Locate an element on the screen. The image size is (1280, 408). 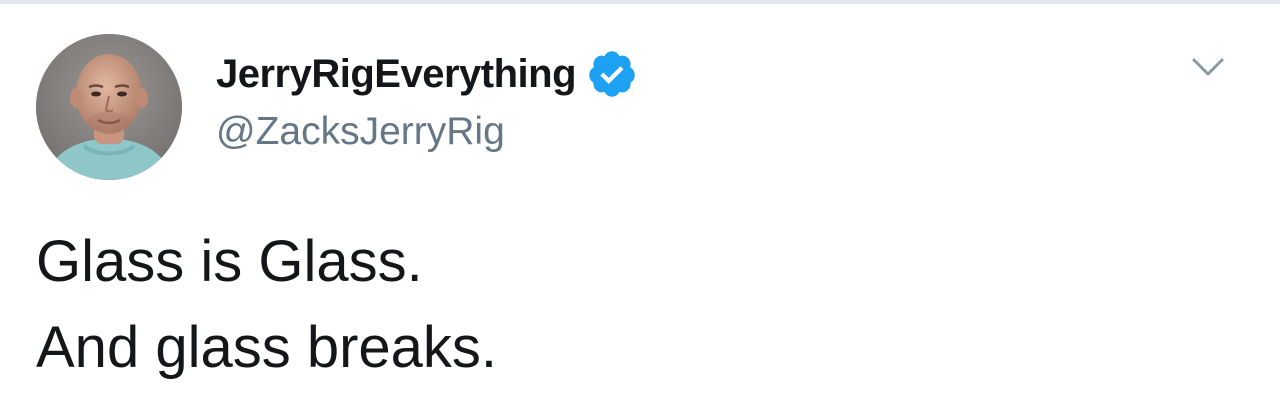
avatar-photo is located at coordinates (109, 107).